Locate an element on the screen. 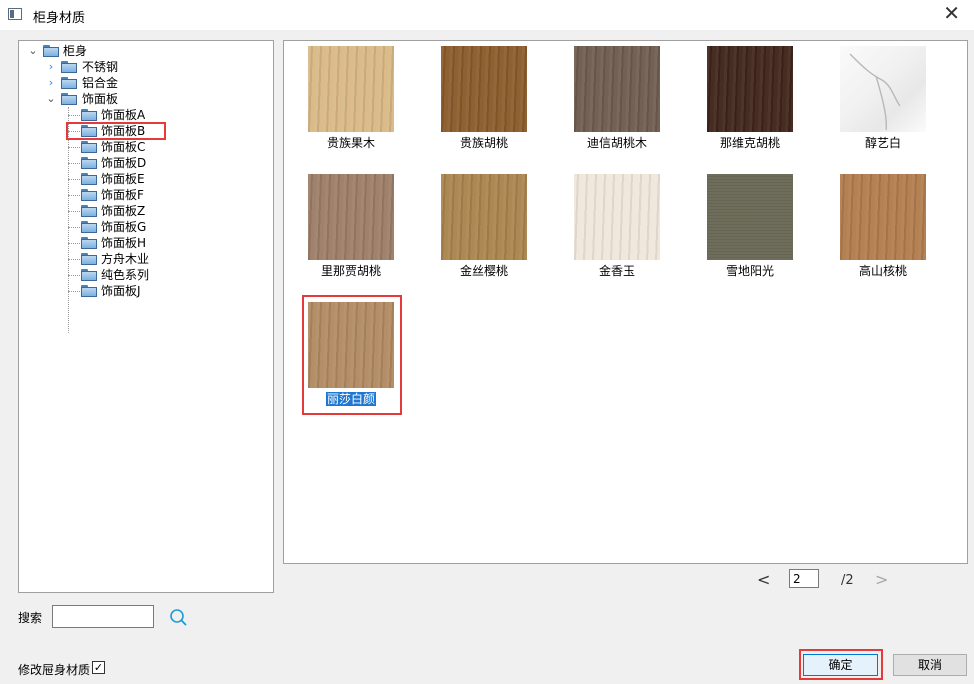 This screenshot has width=974, height=684. search-label: 搜索 is located at coordinates (30, 618).